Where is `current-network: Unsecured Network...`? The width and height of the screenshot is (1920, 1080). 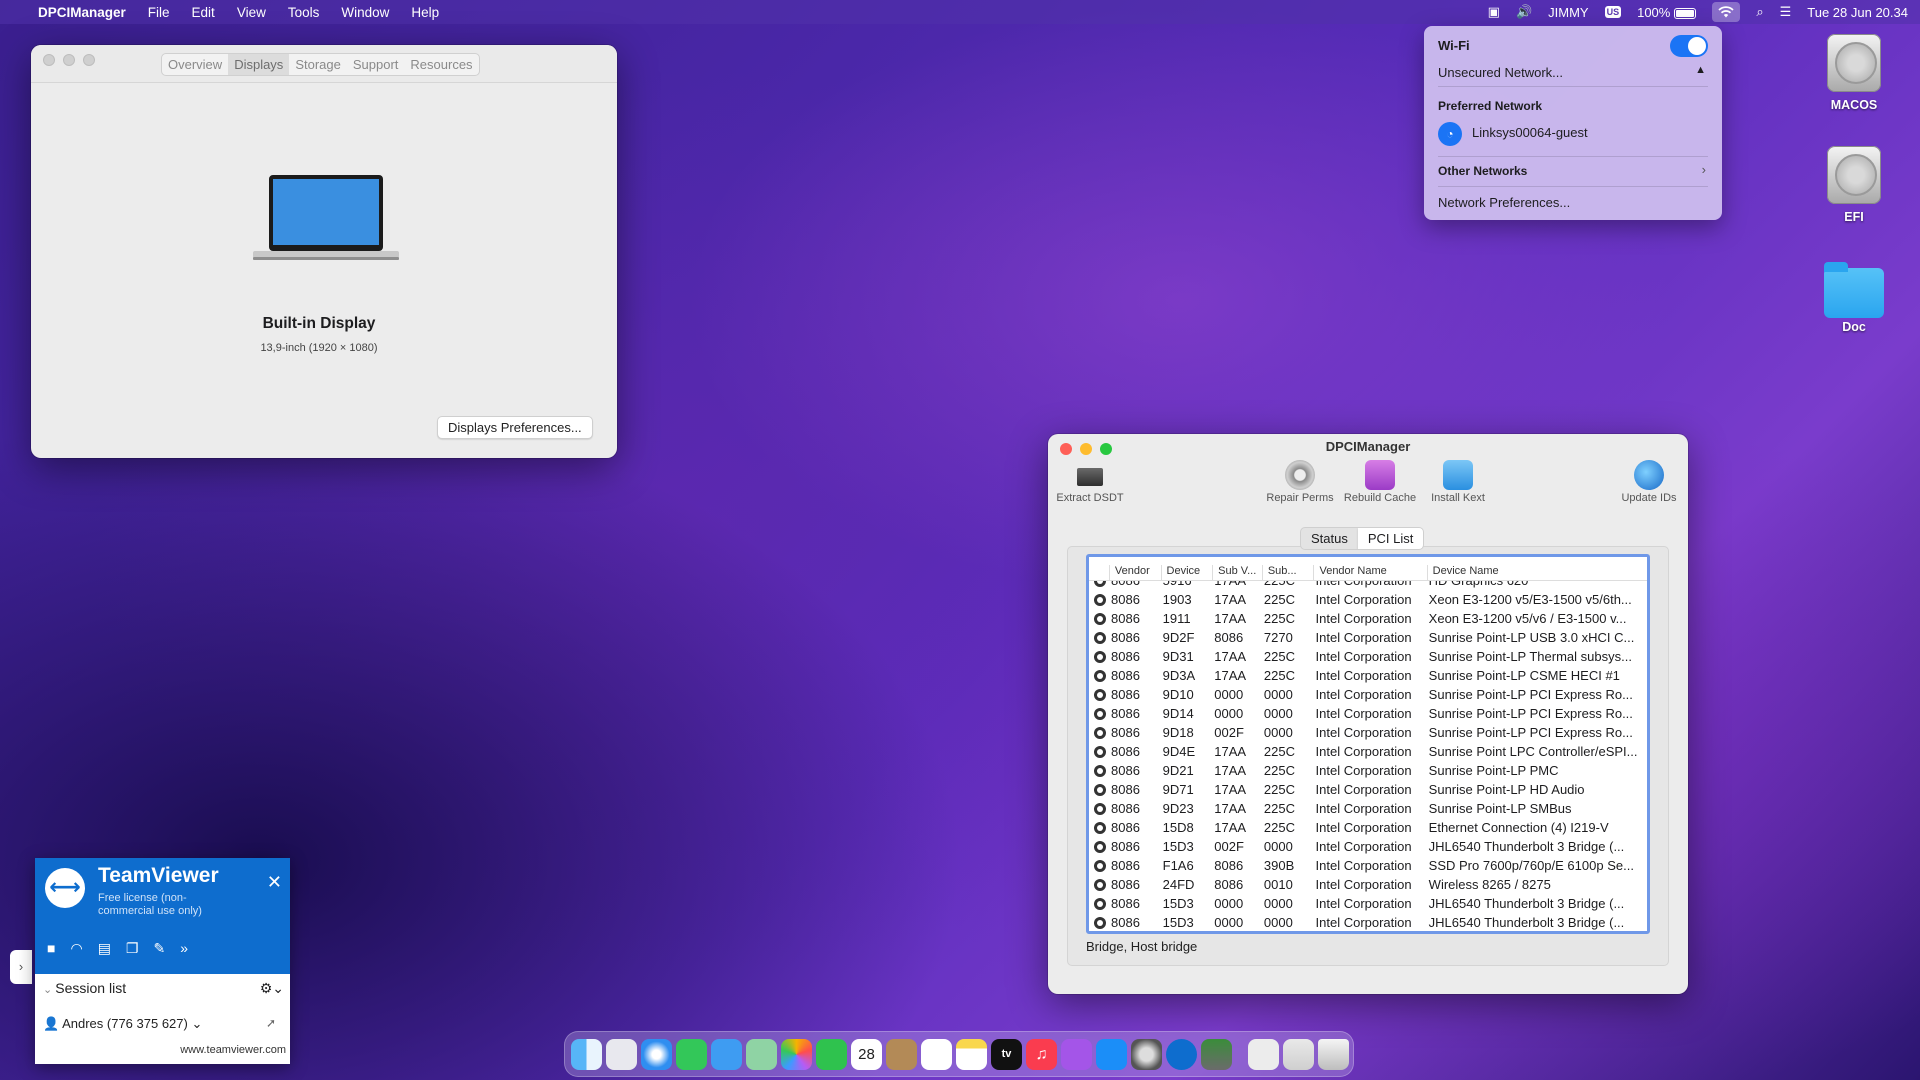 current-network: Unsecured Network... is located at coordinates (1500, 72).